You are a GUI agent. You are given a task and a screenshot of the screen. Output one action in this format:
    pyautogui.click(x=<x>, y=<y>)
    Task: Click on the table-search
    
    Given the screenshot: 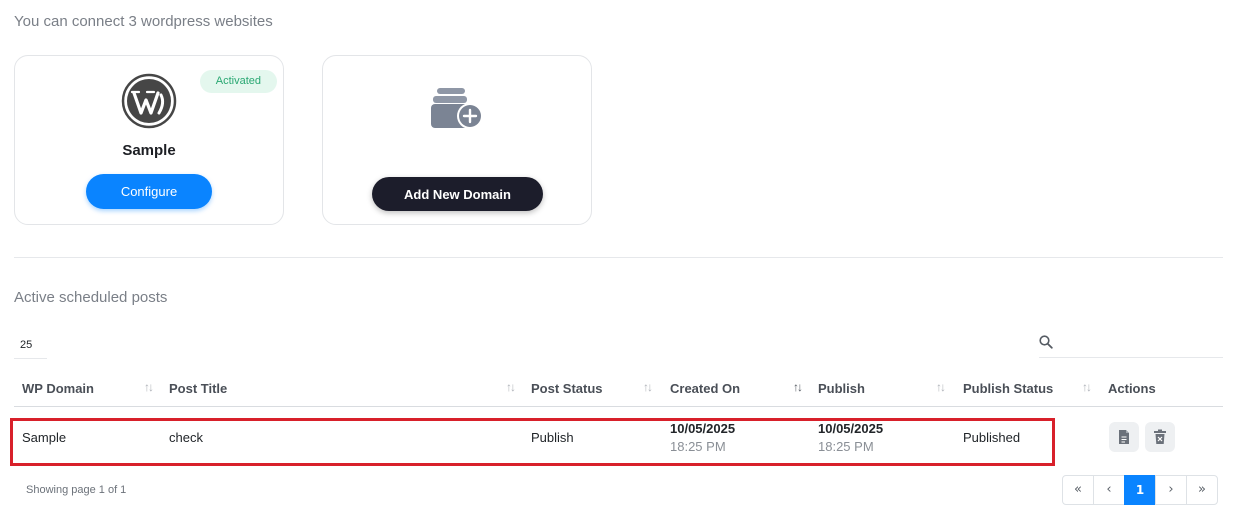 What is the action you would take?
    pyautogui.click(x=1131, y=345)
    